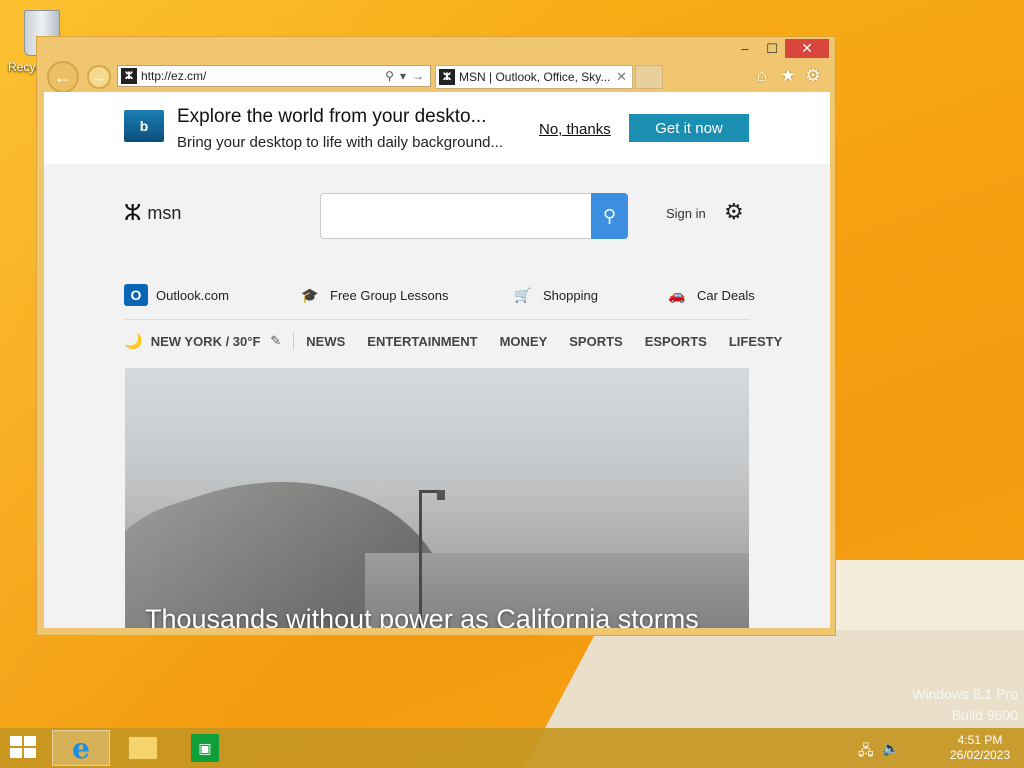 The width and height of the screenshot is (1024, 768). Describe the element at coordinates (807, 48) in the screenshot. I see `close-button: ✕` at that location.